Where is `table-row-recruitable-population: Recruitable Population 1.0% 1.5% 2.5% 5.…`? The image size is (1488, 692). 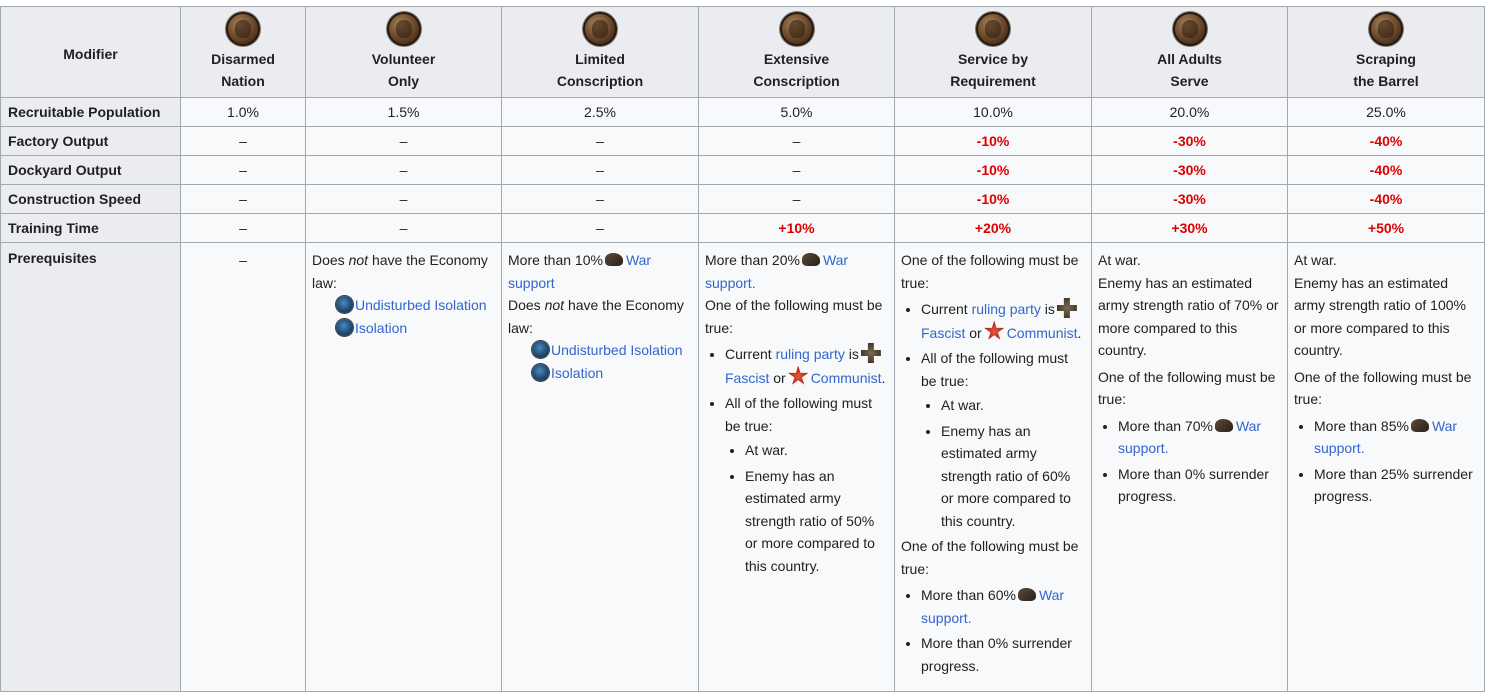
table-row-recruitable-population: Recruitable Population 1.0% 1.5% 2.5% 5.… is located at coordinates (742, 112).